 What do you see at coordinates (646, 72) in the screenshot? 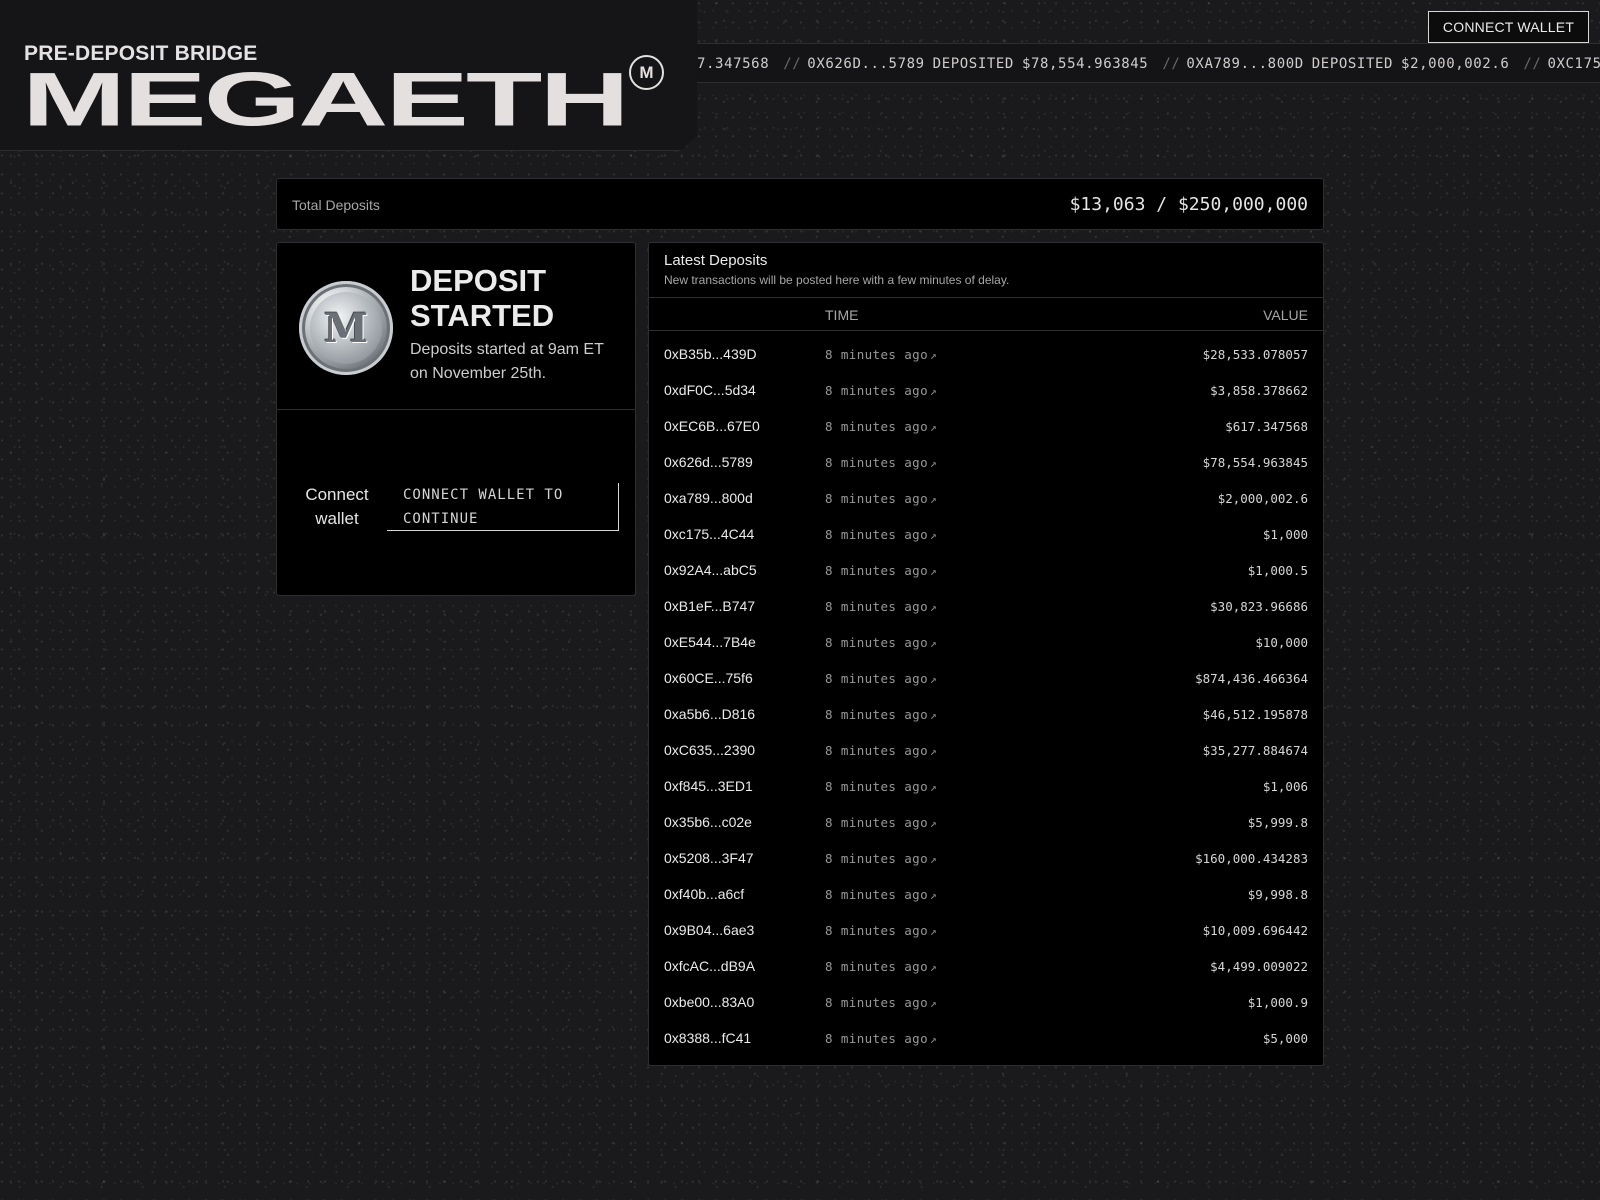
I see `brand-badge-icon: M` at bounding box center [646, 72].